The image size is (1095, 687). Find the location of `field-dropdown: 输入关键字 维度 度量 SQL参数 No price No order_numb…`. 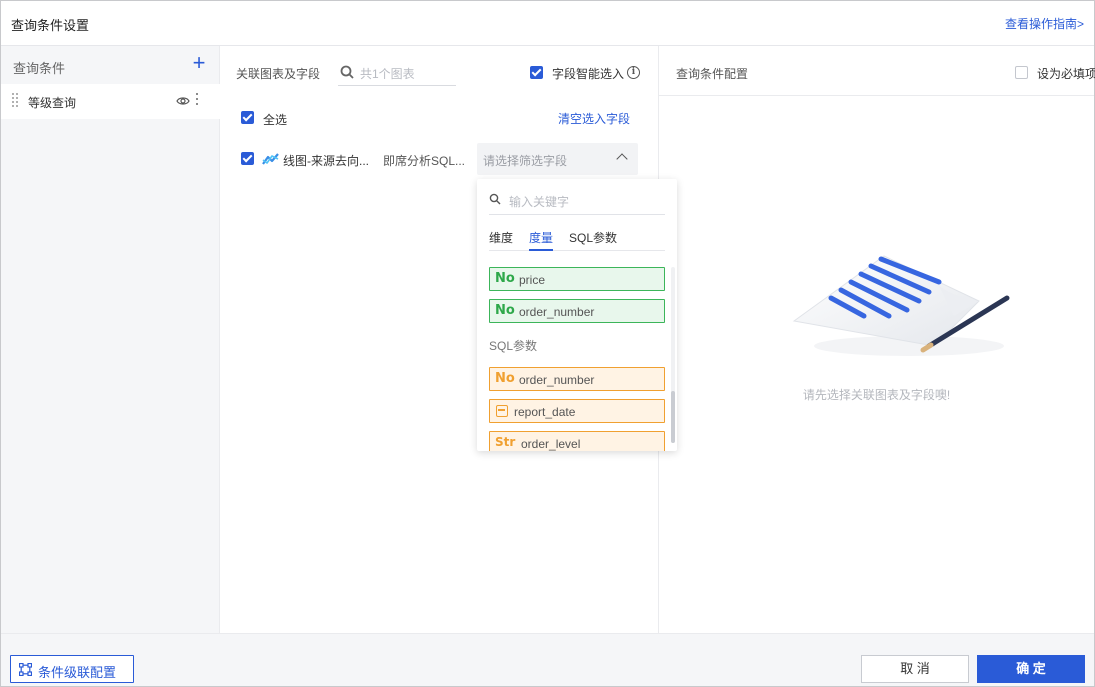

field-dropdown: 输入关键字 维度 度量 SQL参数 No price No order_numb… is located at coordinates (577, 315).